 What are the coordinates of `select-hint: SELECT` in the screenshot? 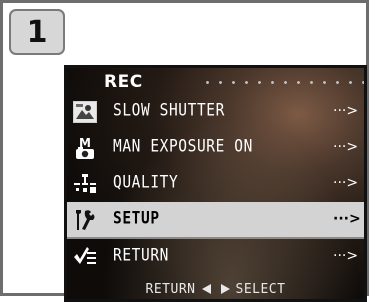 It's located at (260, 289).